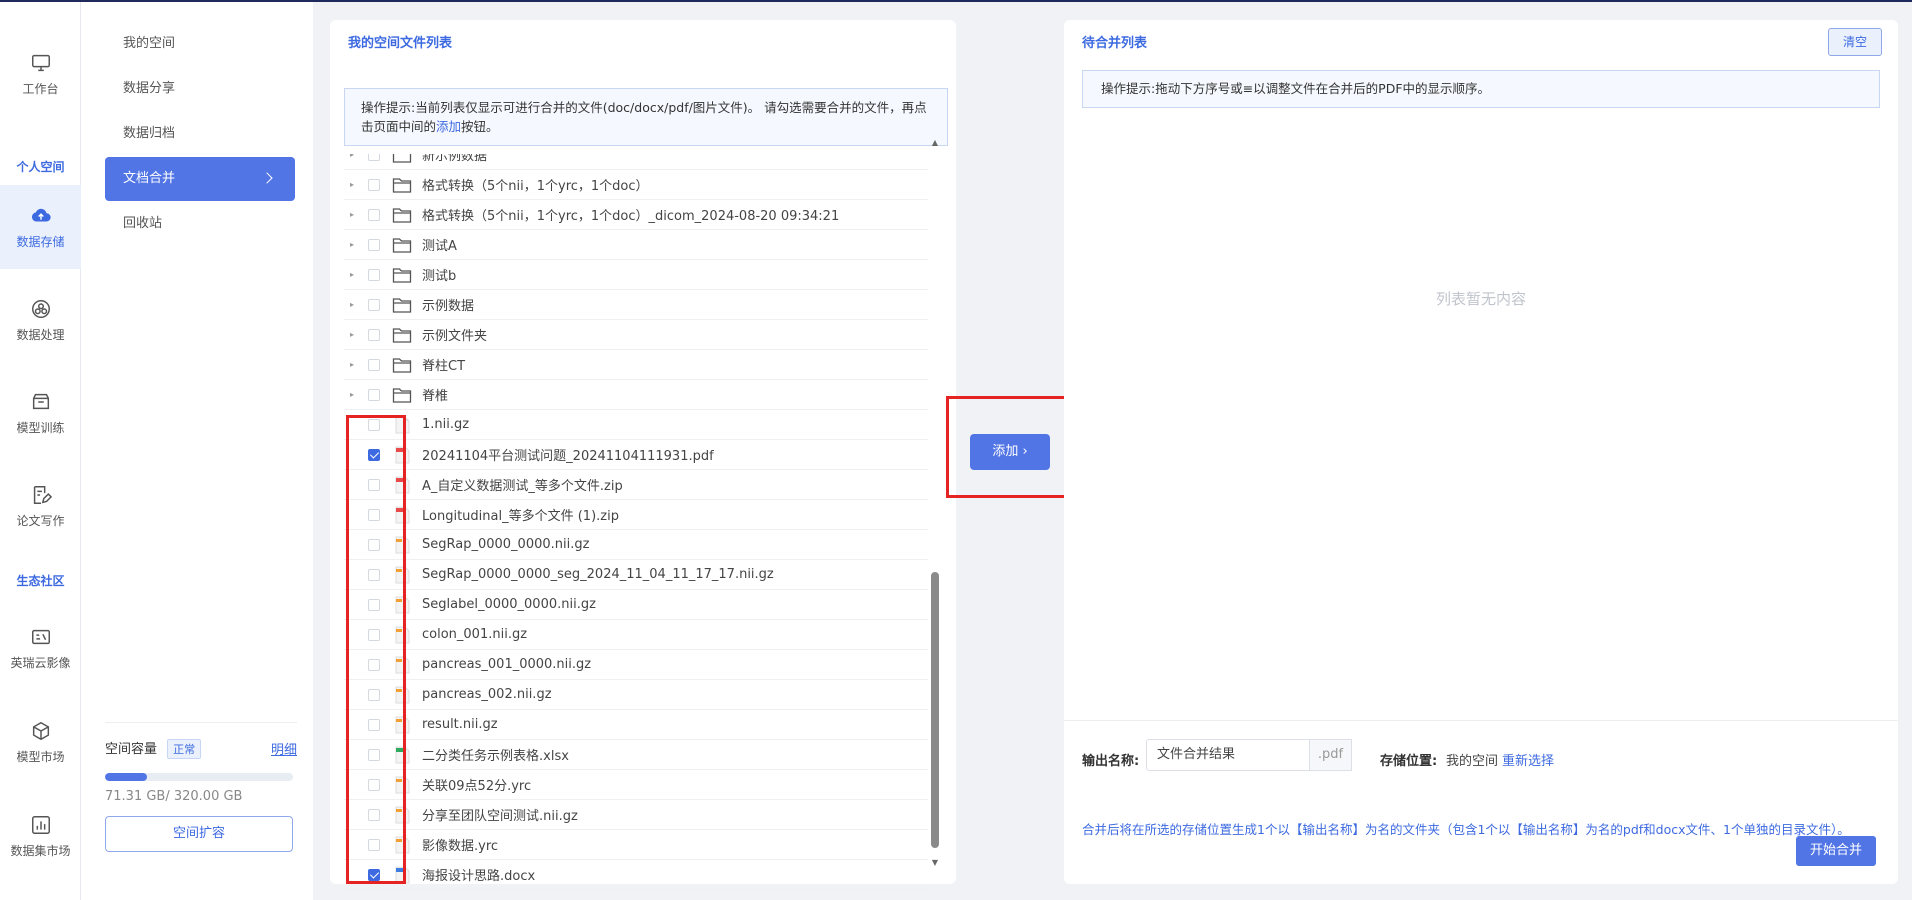  I want to click on nav-label: 英瑞云影像, so click(40, 662).